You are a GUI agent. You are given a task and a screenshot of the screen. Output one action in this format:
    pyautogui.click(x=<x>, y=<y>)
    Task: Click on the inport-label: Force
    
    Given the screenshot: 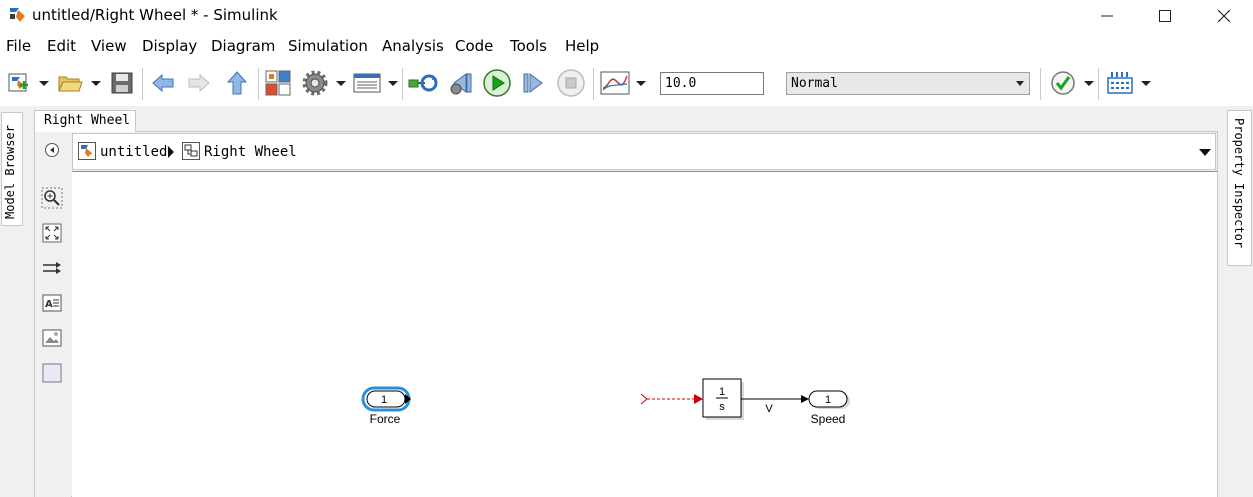 What is the action you would take?
    pyautogui.click(x=385, y=419)
    